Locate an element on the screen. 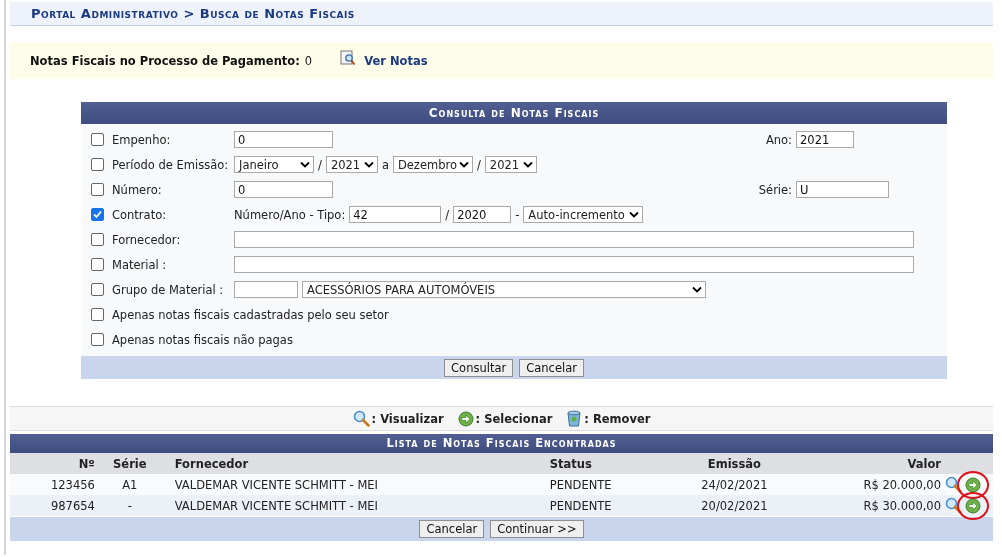  table-cell: 987654 is located at coordinates (52, 505).